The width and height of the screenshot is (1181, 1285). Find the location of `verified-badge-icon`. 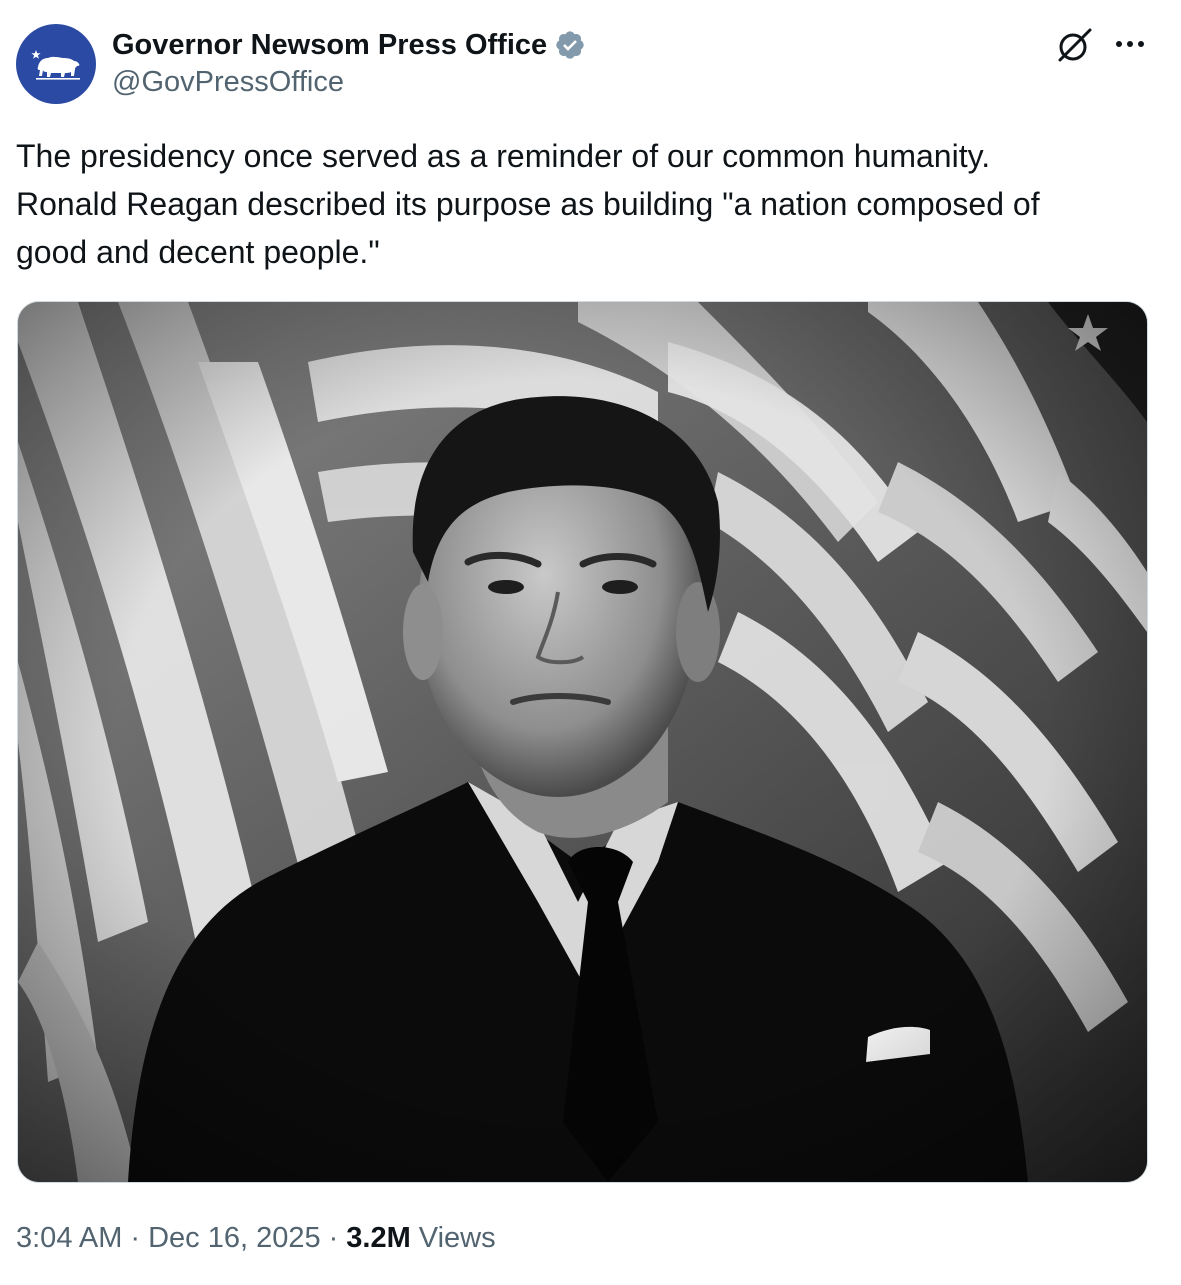

verified-badge-icon is located at coordinates (570, 45).